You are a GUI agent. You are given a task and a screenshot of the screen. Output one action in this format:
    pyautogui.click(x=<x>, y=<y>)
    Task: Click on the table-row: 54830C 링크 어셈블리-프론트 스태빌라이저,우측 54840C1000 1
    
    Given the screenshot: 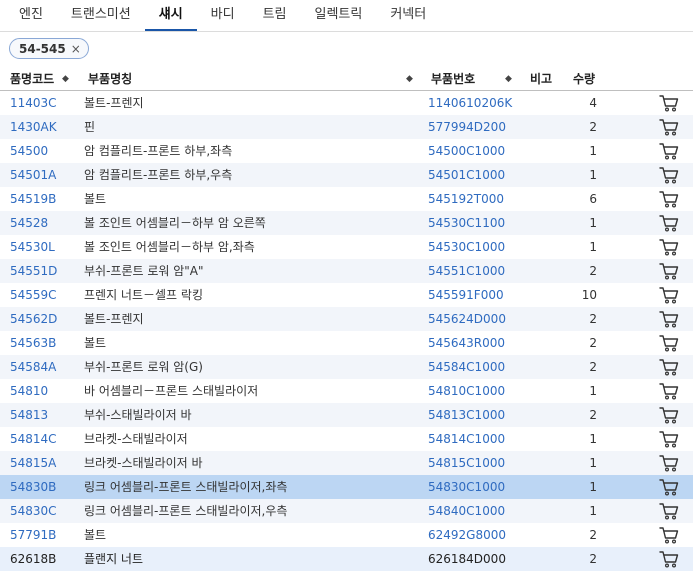 What is the action you would take?
    pyautogui.click(x=346, y=511)
    